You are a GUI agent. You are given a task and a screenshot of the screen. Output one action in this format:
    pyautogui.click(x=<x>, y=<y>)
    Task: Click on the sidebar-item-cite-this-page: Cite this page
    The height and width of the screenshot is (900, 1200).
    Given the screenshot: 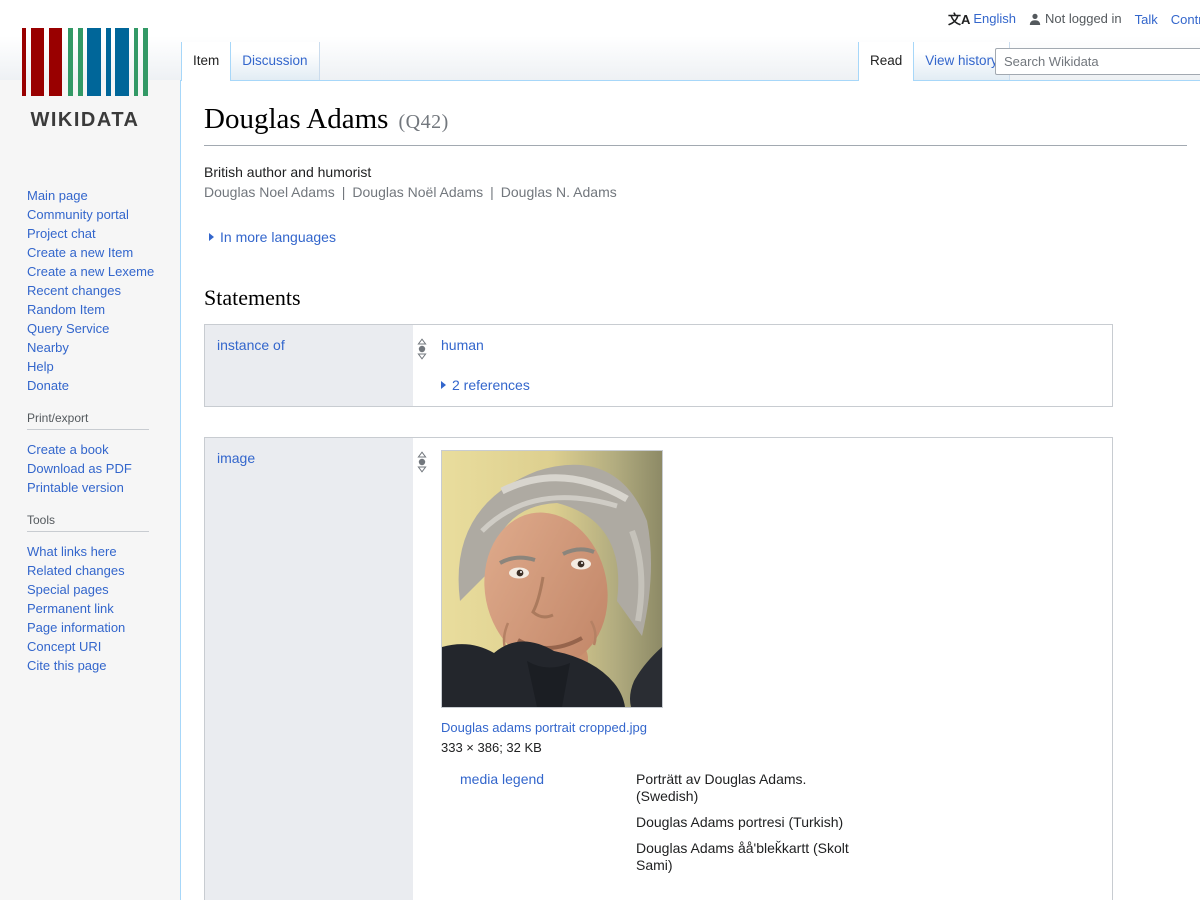 What is the action you would take?
    pyautogui.click(x=67, y=665)
    